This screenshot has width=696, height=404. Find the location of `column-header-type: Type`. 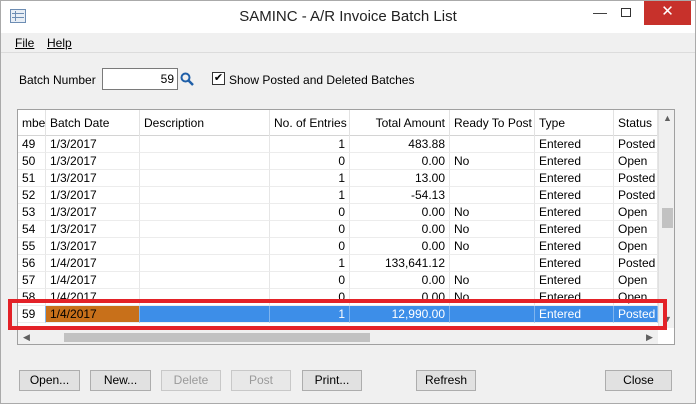

column-header-type: Type is located at coordinates (574, 123).